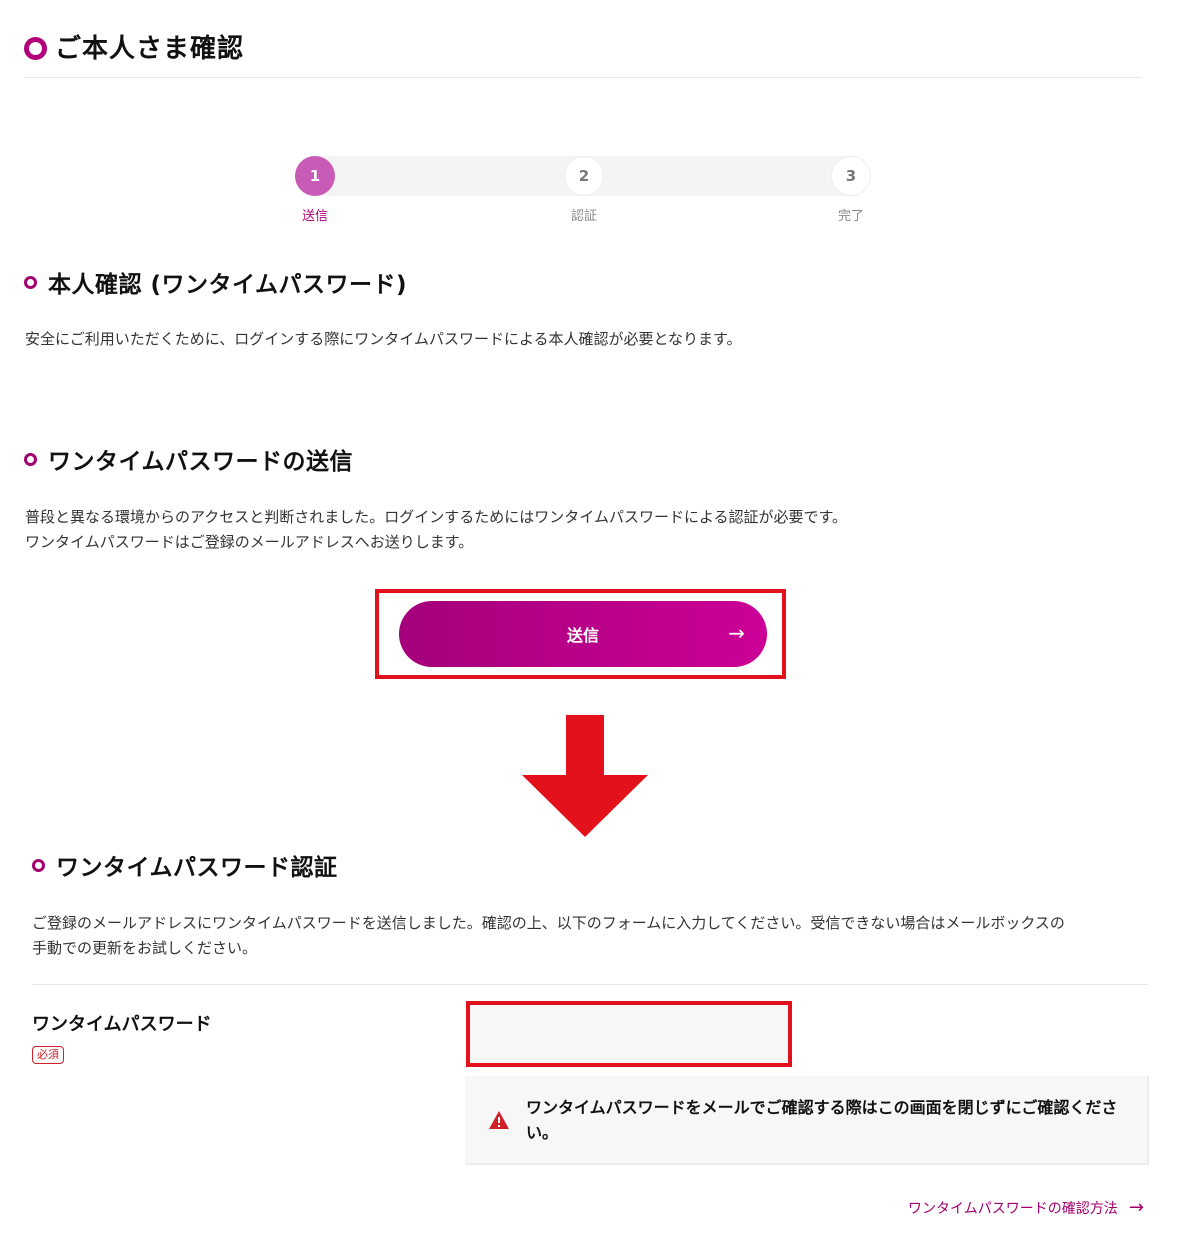 The height and width of the screenshot is (1248, 1200). I want to click on auth-ring-icon, so click(38, 865).